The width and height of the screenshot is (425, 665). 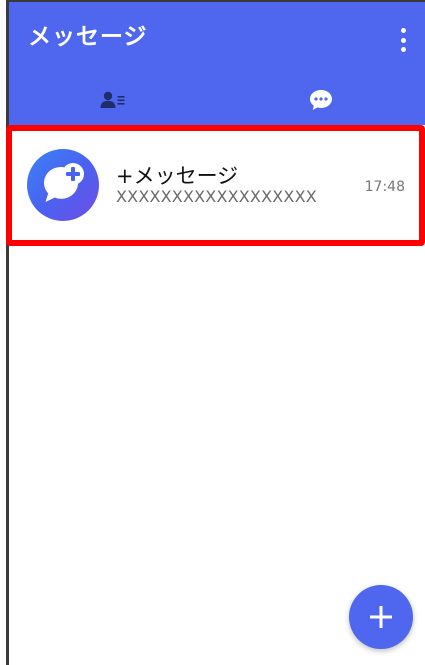 What do you see at coordinates (177, 176) in the screenshot?
I see `conversation-name: +メッセージ` at bounding box center [177, 176].